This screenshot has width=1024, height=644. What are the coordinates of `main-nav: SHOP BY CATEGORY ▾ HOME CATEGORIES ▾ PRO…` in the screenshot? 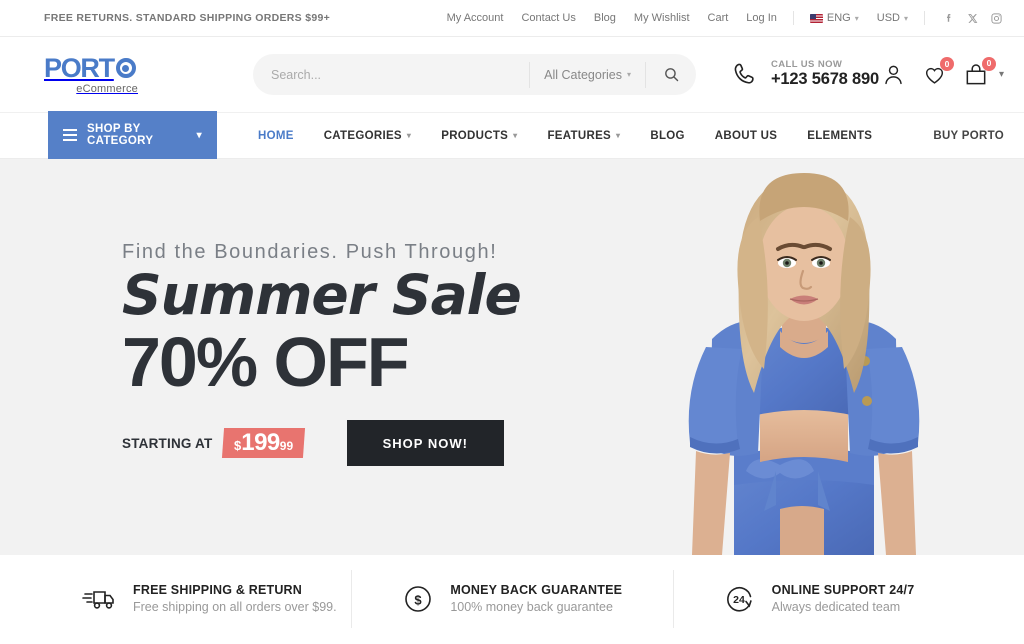 It's located at (512, 135).